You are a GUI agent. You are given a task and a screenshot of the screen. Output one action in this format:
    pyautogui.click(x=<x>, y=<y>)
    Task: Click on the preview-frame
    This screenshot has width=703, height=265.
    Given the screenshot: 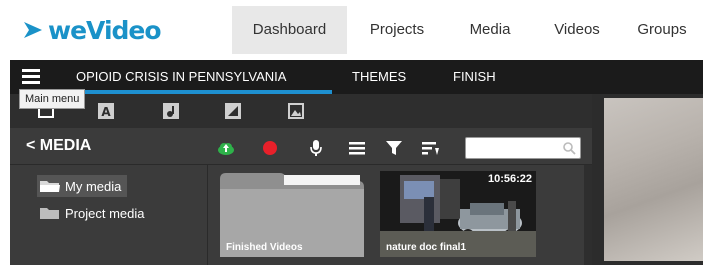 What is the action you would take?
    pyautogui.click(x=653, y=179)
    